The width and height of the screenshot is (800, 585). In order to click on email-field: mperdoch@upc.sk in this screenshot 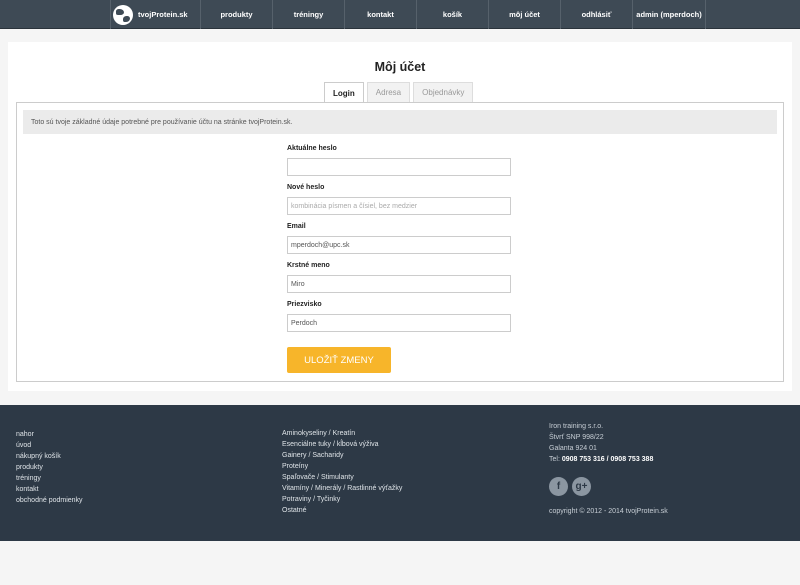, I will do `click(399, 245)`.